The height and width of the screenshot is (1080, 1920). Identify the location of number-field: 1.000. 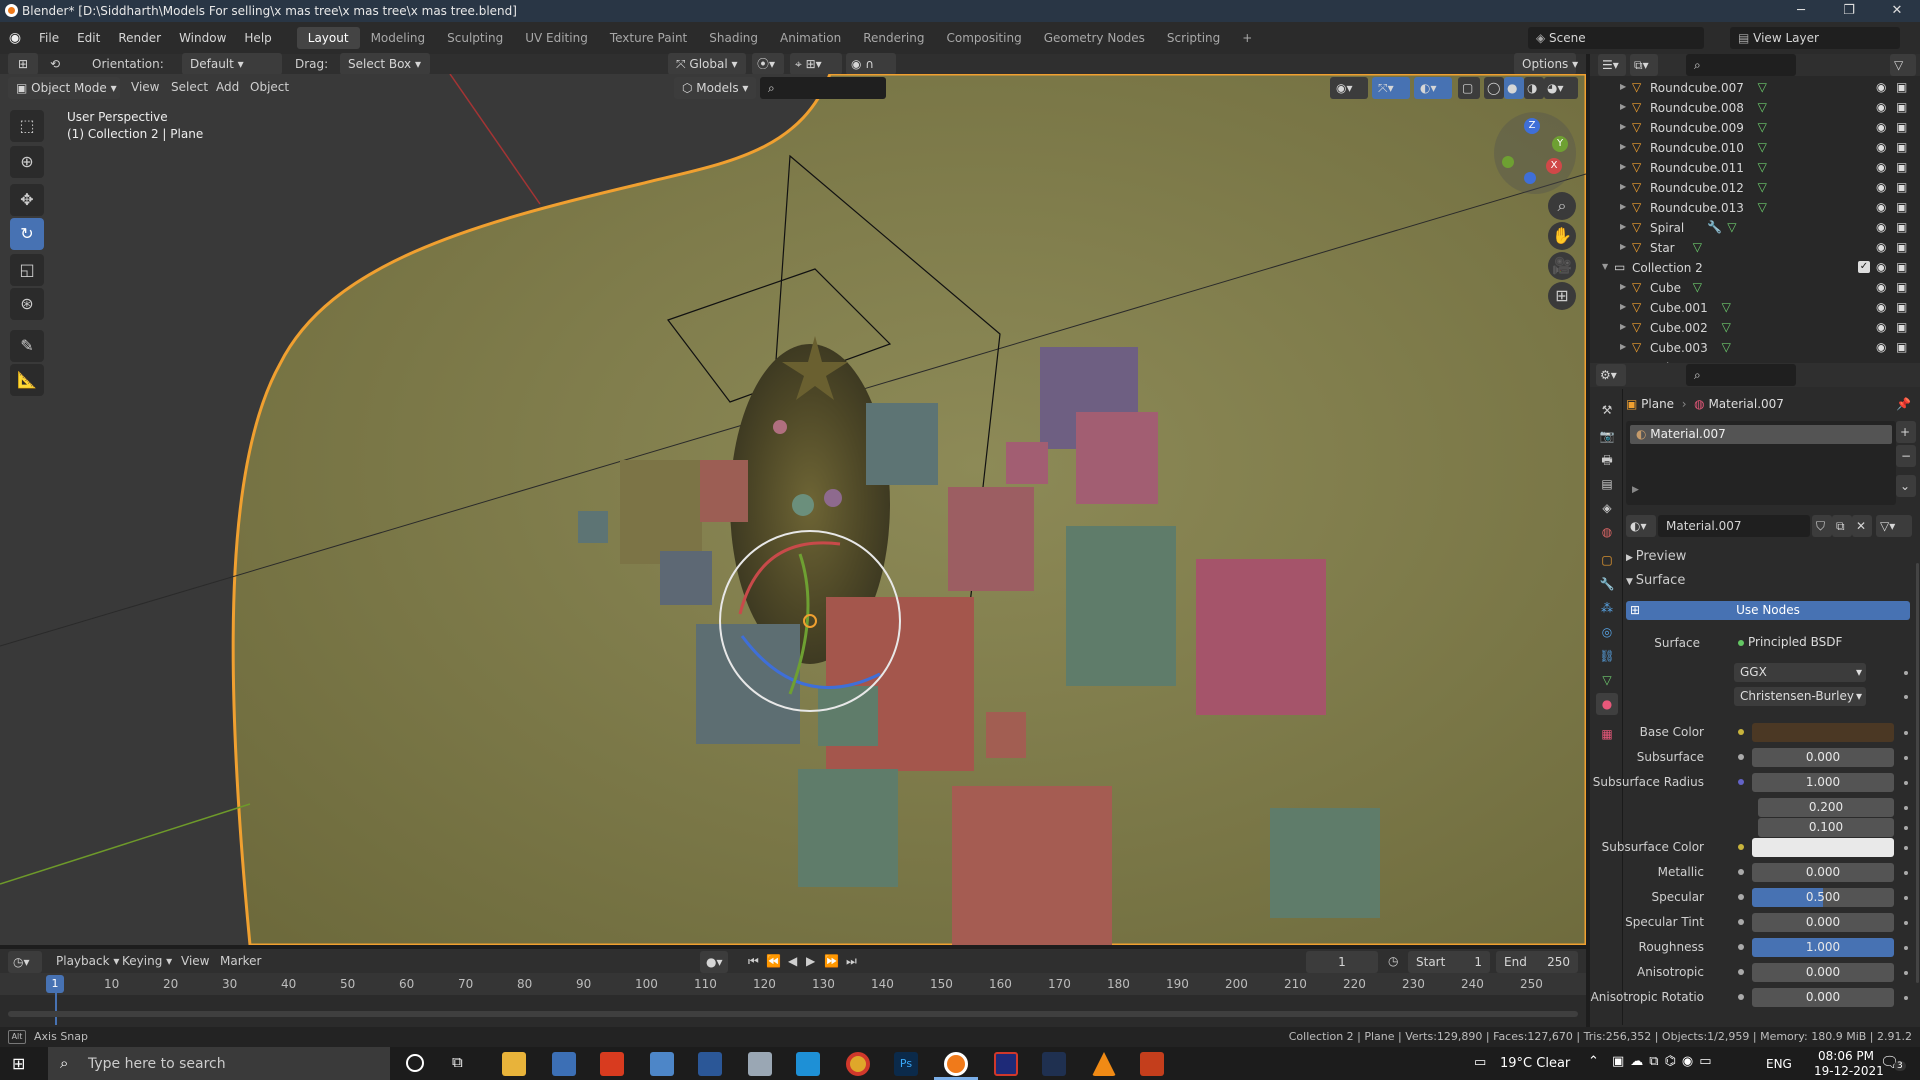
(1823, 947).